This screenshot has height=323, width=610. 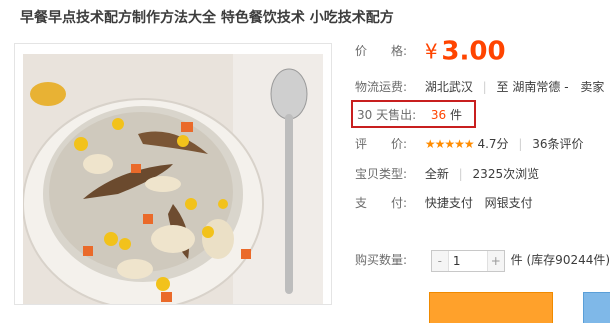 What do you see at coordinates (506, 174) in the screenshot?
I see `item-views: 2325次浏览` at bounding box center [506, 174].